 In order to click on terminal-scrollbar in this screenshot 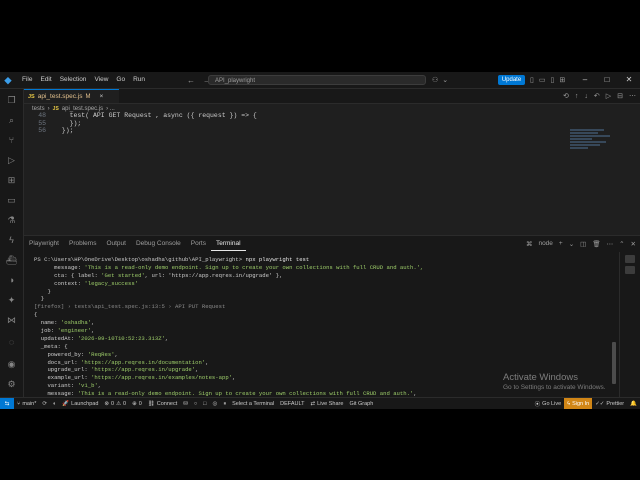, I will do `click(614, 363)`.